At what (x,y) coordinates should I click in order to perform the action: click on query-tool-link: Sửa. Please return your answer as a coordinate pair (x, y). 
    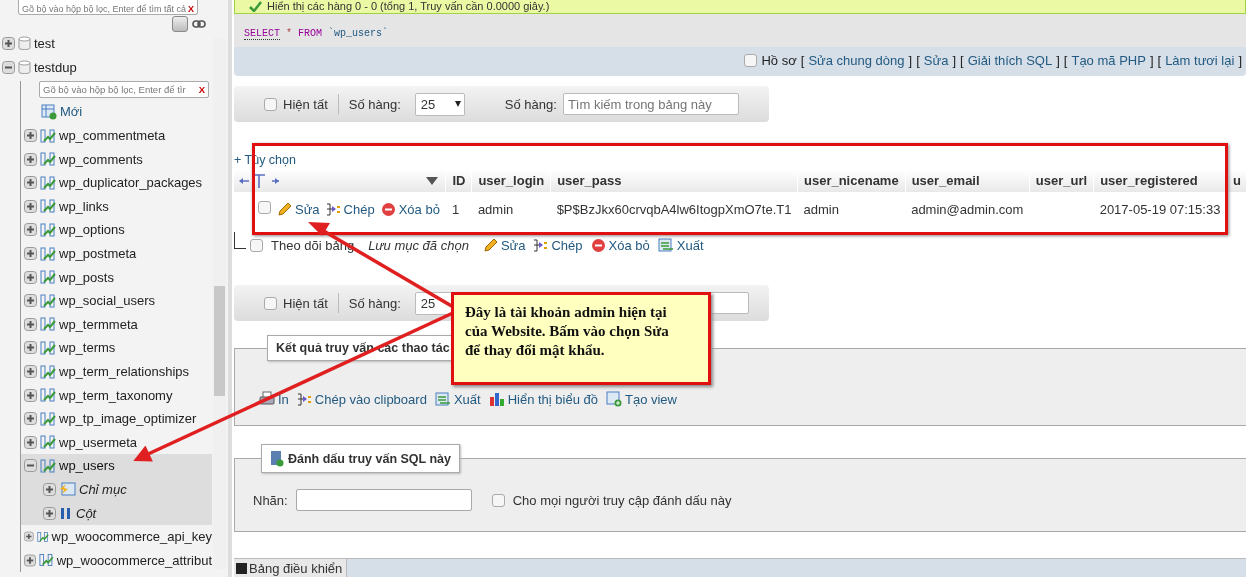
    Looking at the image, I should click on (936, 60).